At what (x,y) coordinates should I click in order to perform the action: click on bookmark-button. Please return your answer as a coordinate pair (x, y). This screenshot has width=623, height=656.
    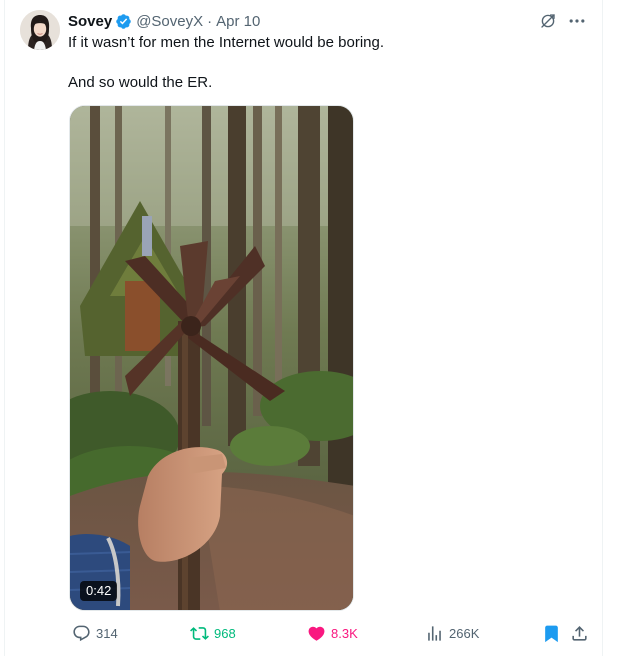
    Looking at the image, I should click on (551, 633).